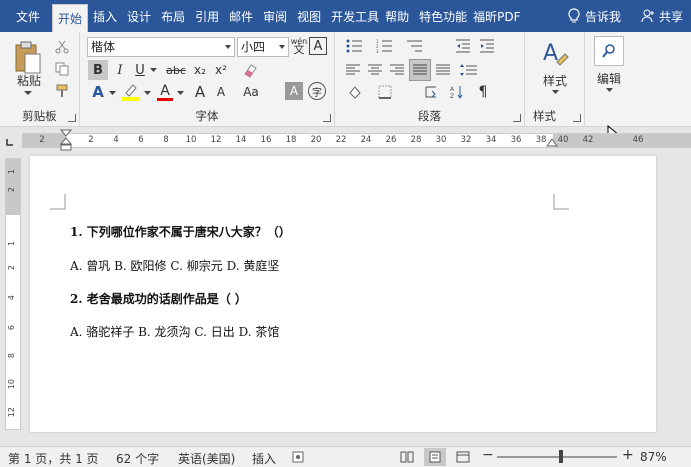 The height and width of the screenshot is (467, 691). Describe the element at coordinates (386, 46) in the screenshot. I see `numbering-icon: 123` at that location.